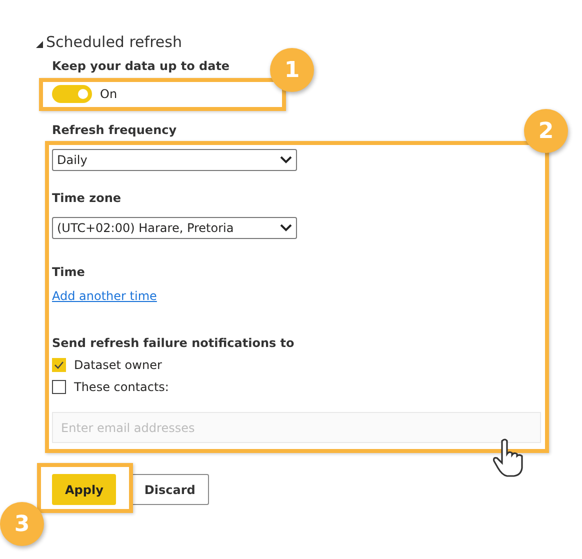 This screenshot has width=582, height=559. I want to click on collapse-triangle-icon, so click(39, 44).